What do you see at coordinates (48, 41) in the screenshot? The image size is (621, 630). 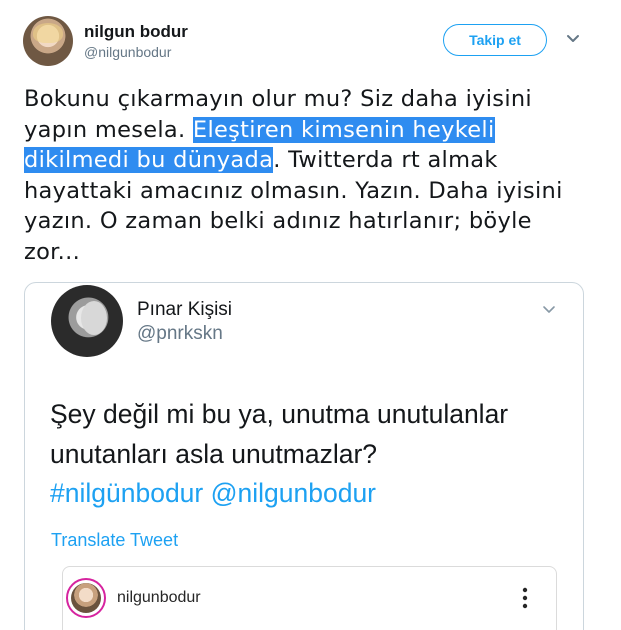 I see `author-avatar` at bounding box center [48, 41].